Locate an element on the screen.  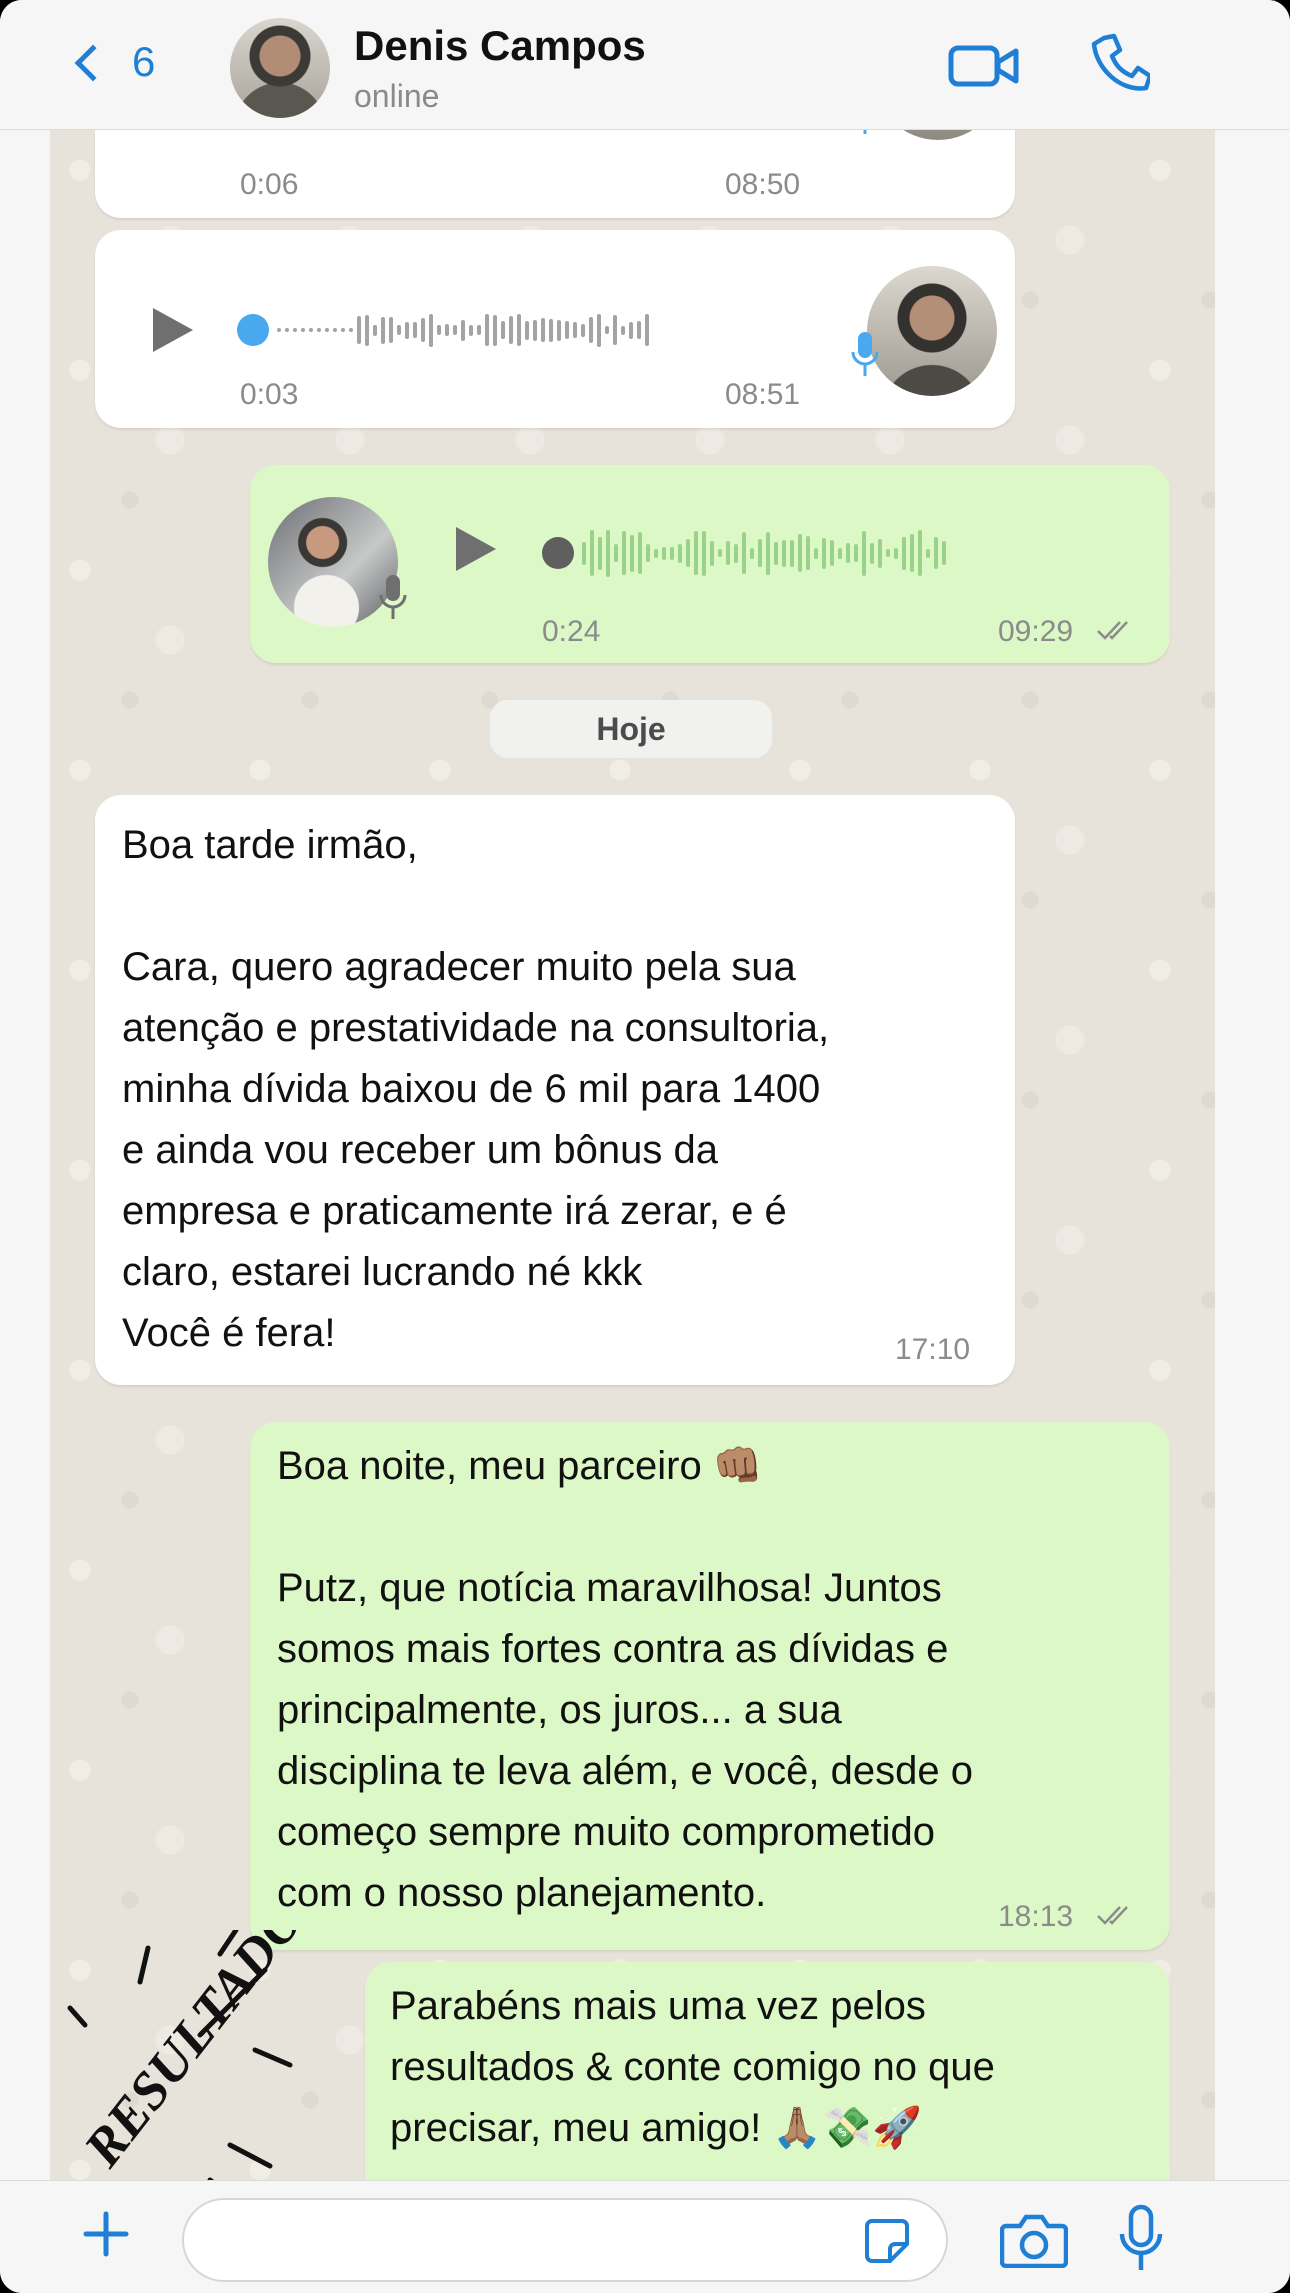
voice-message-outgoing: 0:24 09:29 is located at coordinates (710, 564).